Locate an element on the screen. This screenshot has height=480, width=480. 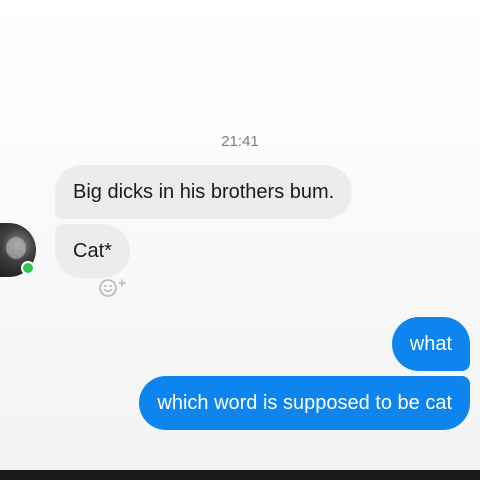
bottom-edge is located at coordinates (240, 475).